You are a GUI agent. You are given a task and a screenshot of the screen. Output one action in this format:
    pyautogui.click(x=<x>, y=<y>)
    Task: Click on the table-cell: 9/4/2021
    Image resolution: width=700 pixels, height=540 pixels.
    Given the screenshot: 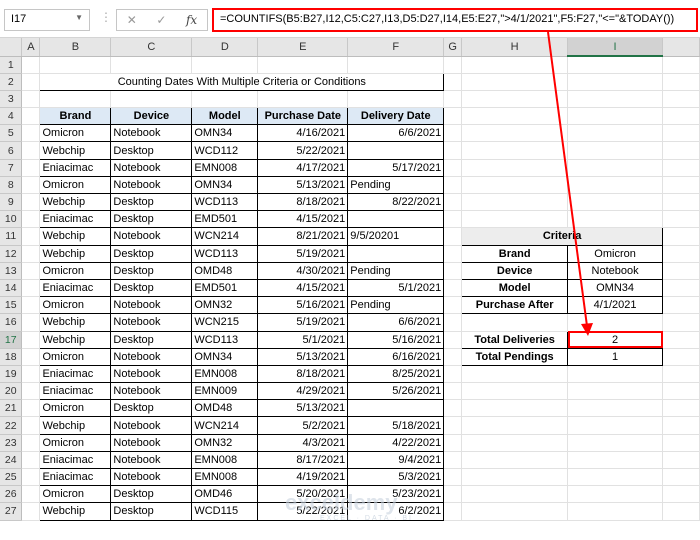 What is the action you would take?
    pyautogui.click(x=396, y=460)
    